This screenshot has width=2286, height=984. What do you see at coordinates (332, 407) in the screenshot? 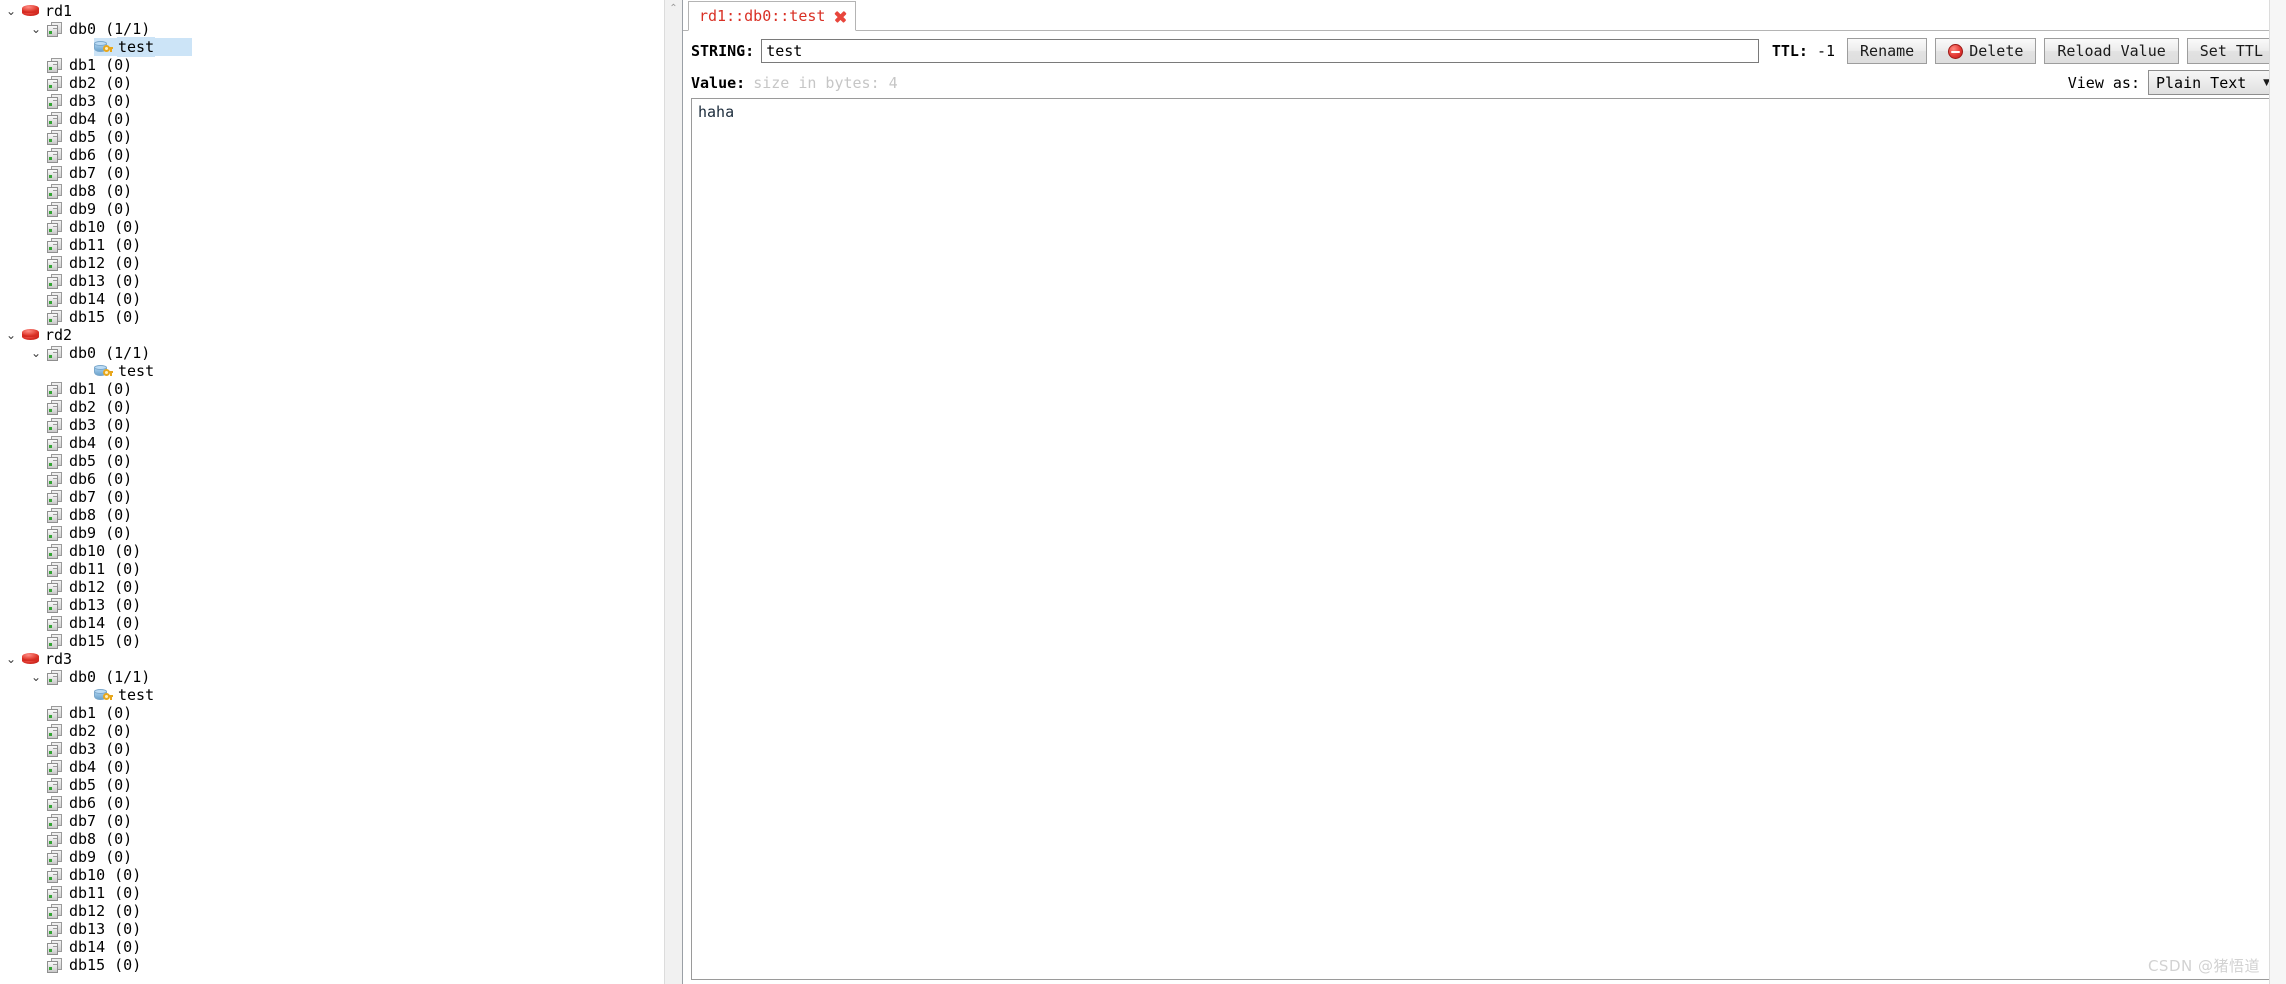
I see `tree-db-rd2-db2: ⌄db2 (0)` at bounding box center [332, 407].